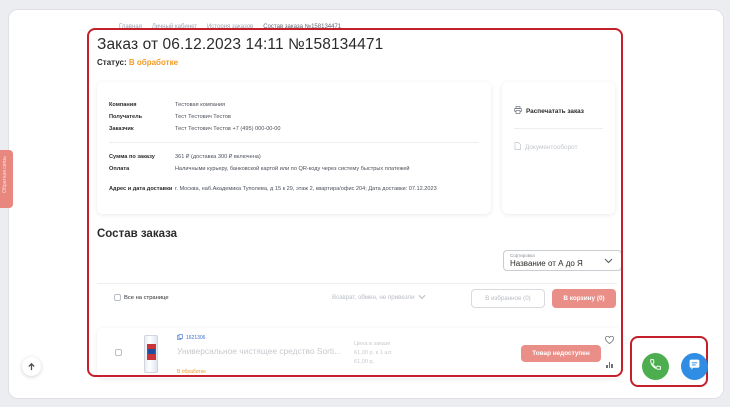 The width and height of the screenshot is (730, 407). I want to click on phone-icon, so click(655, 367).